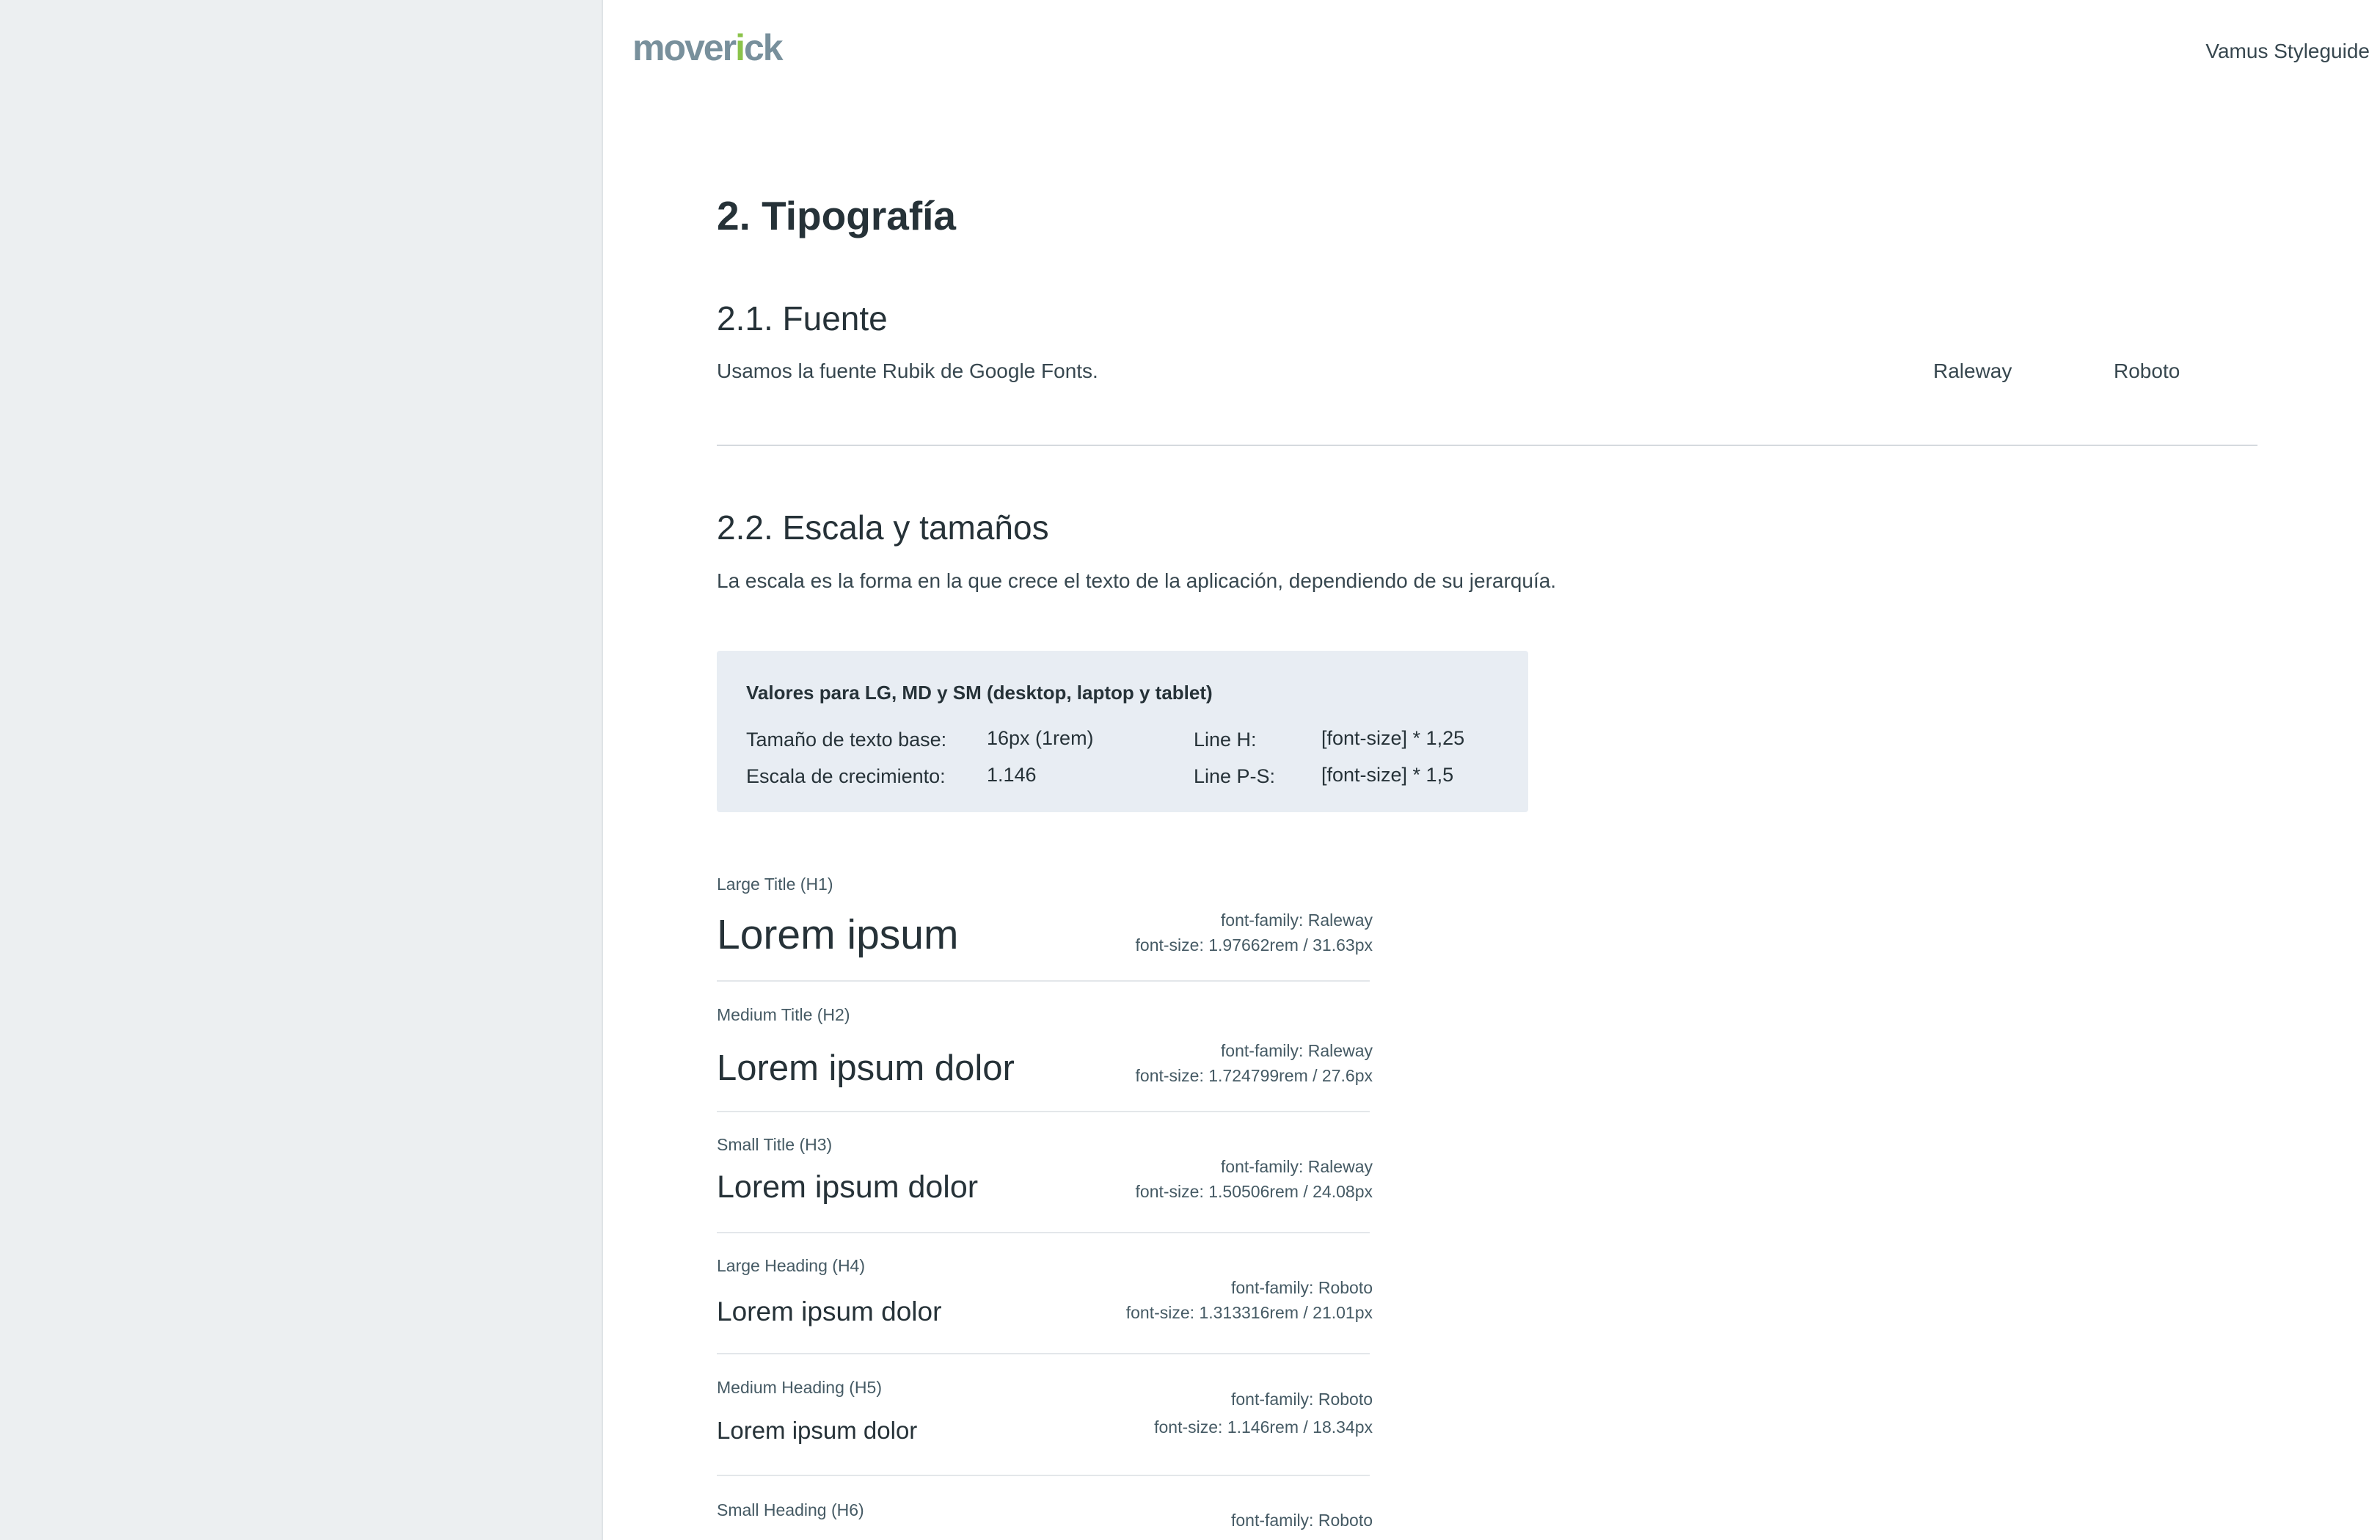  I want to click on logo-text: mover, so click(684, 47).